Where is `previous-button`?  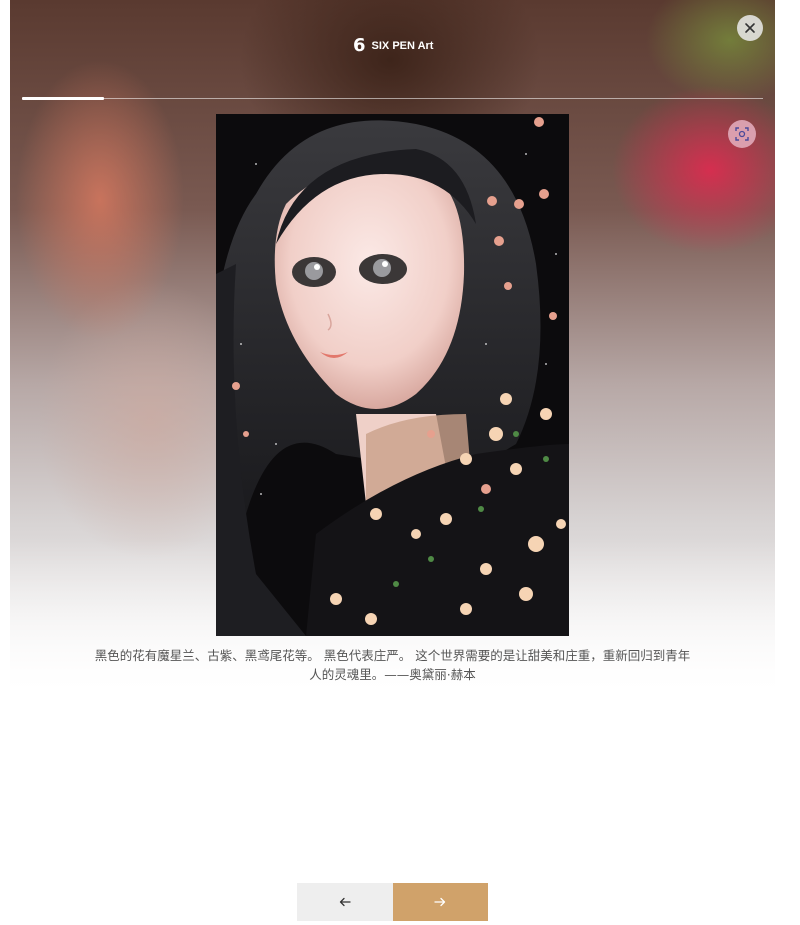
previous-button is located at coordinates (345, 902).